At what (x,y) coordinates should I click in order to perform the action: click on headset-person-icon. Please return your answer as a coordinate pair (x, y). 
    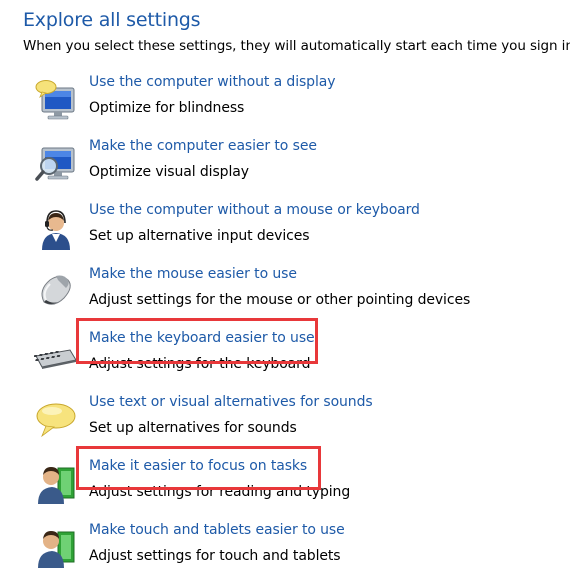
    Looking at the image, I should click on (56, 228).